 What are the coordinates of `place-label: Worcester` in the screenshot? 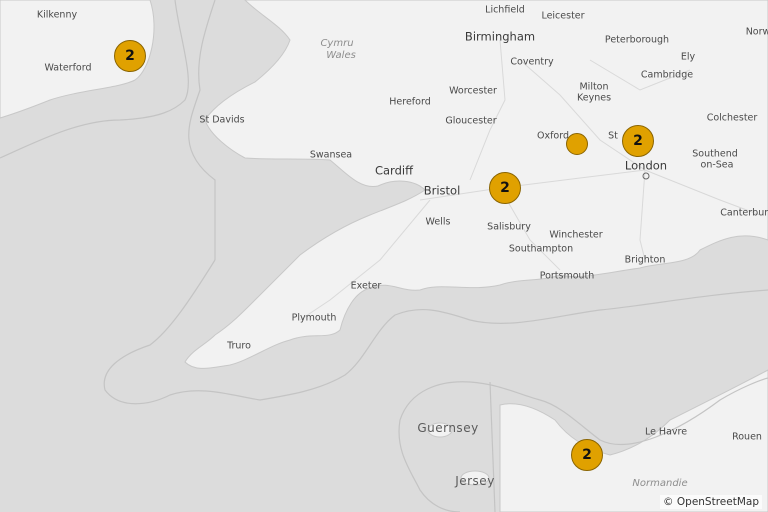 It's located at (473, 91).